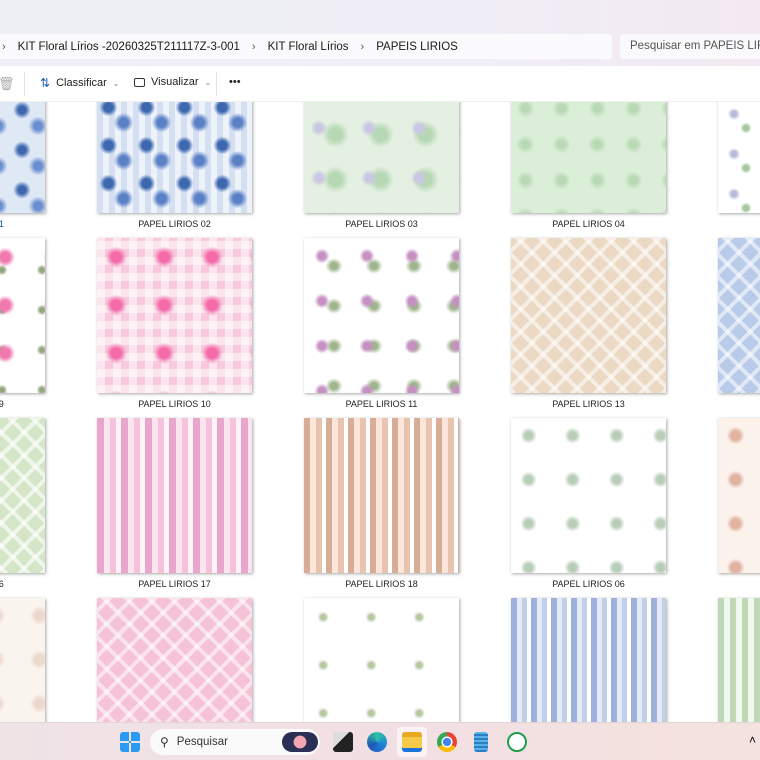  Describe the element at coordinates (588, 224) in the screenshot. I see `file-name: PAPEL LIRIOS 04` at that location.